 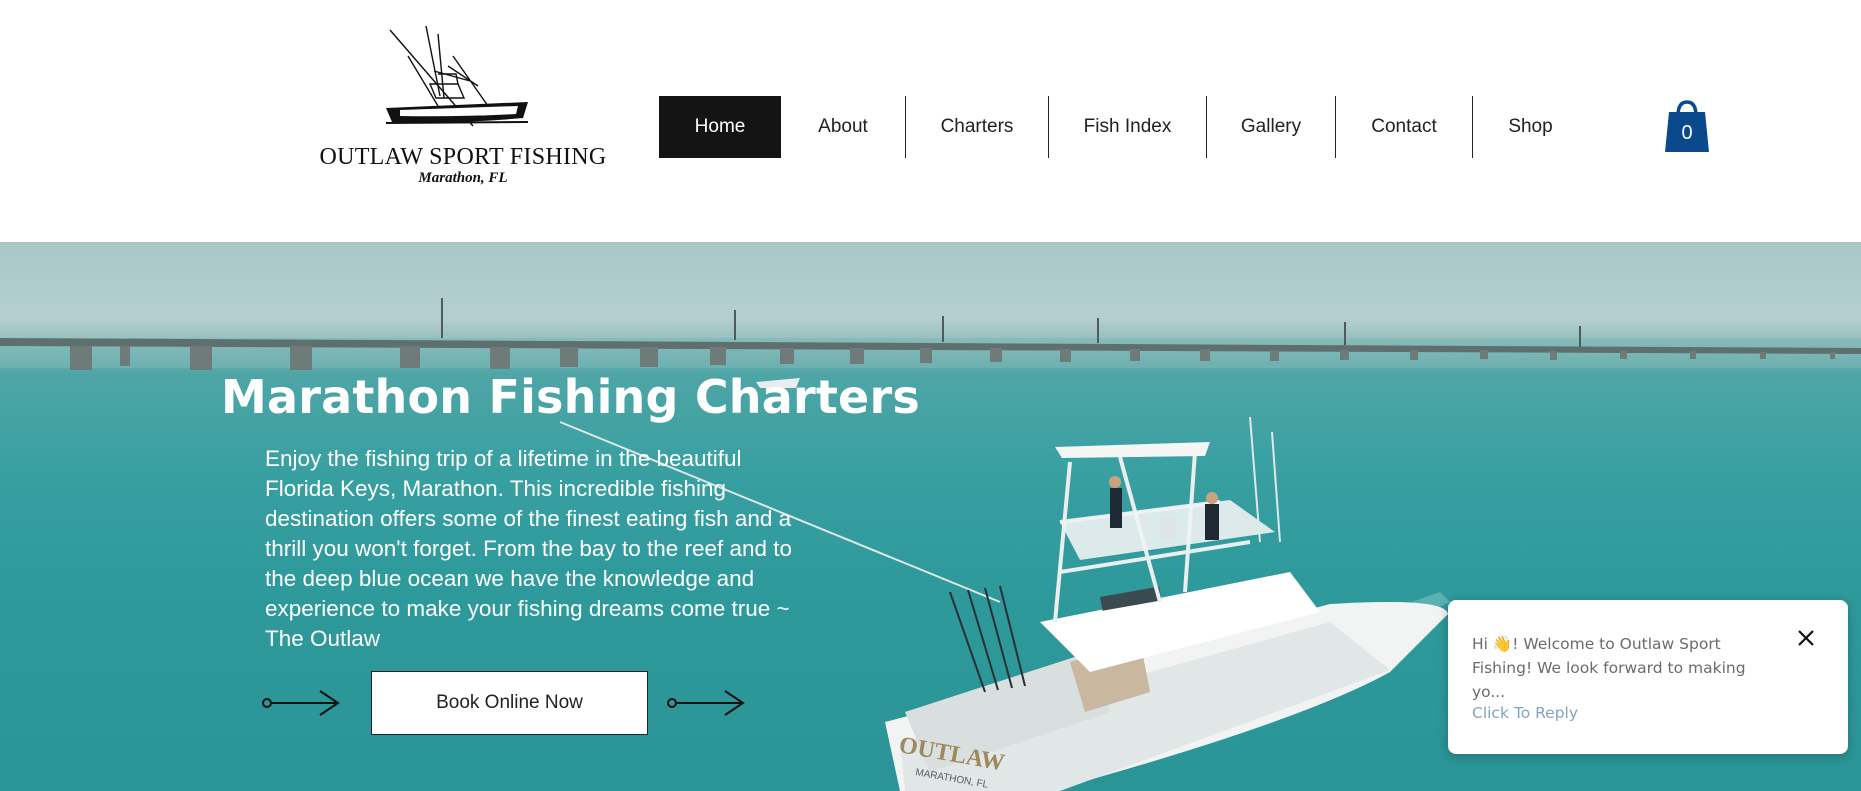 I want to click on site-logo: OUTLAW SPORT FISHING Marathon, FL, so click(x=463, y=108).